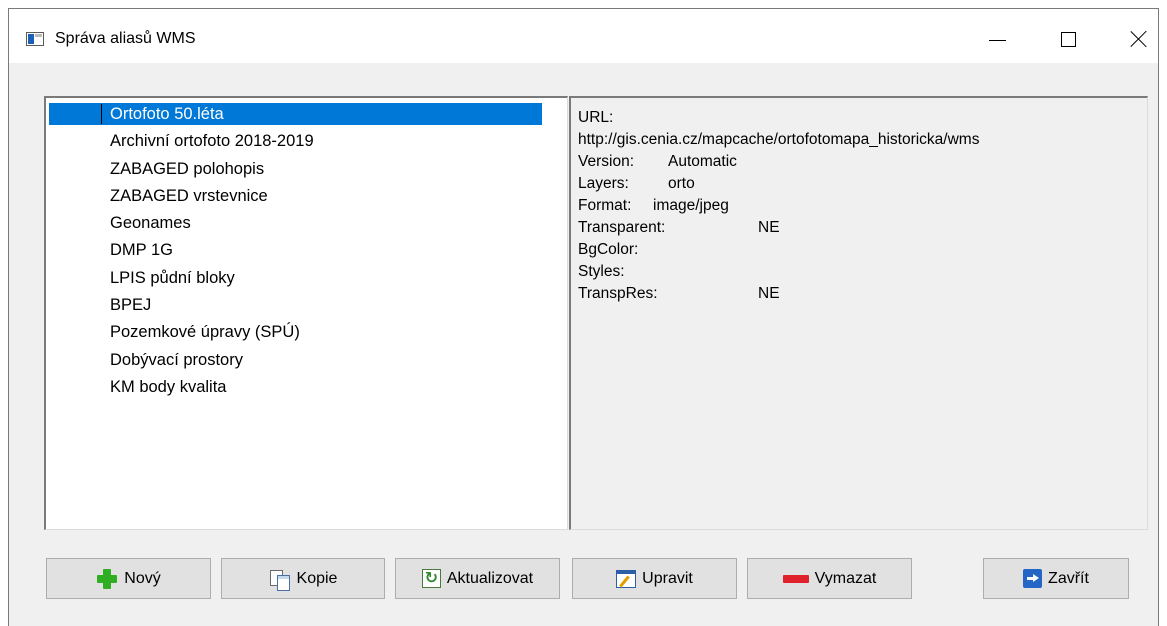 The height and width of the screenshot is (626, 1167). I want to click on copy-button: Kopie, so click(303, 578).